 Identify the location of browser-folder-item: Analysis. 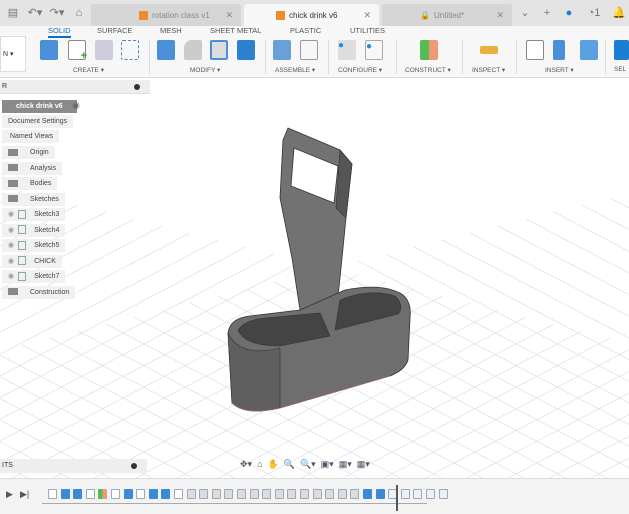
(32, 168).